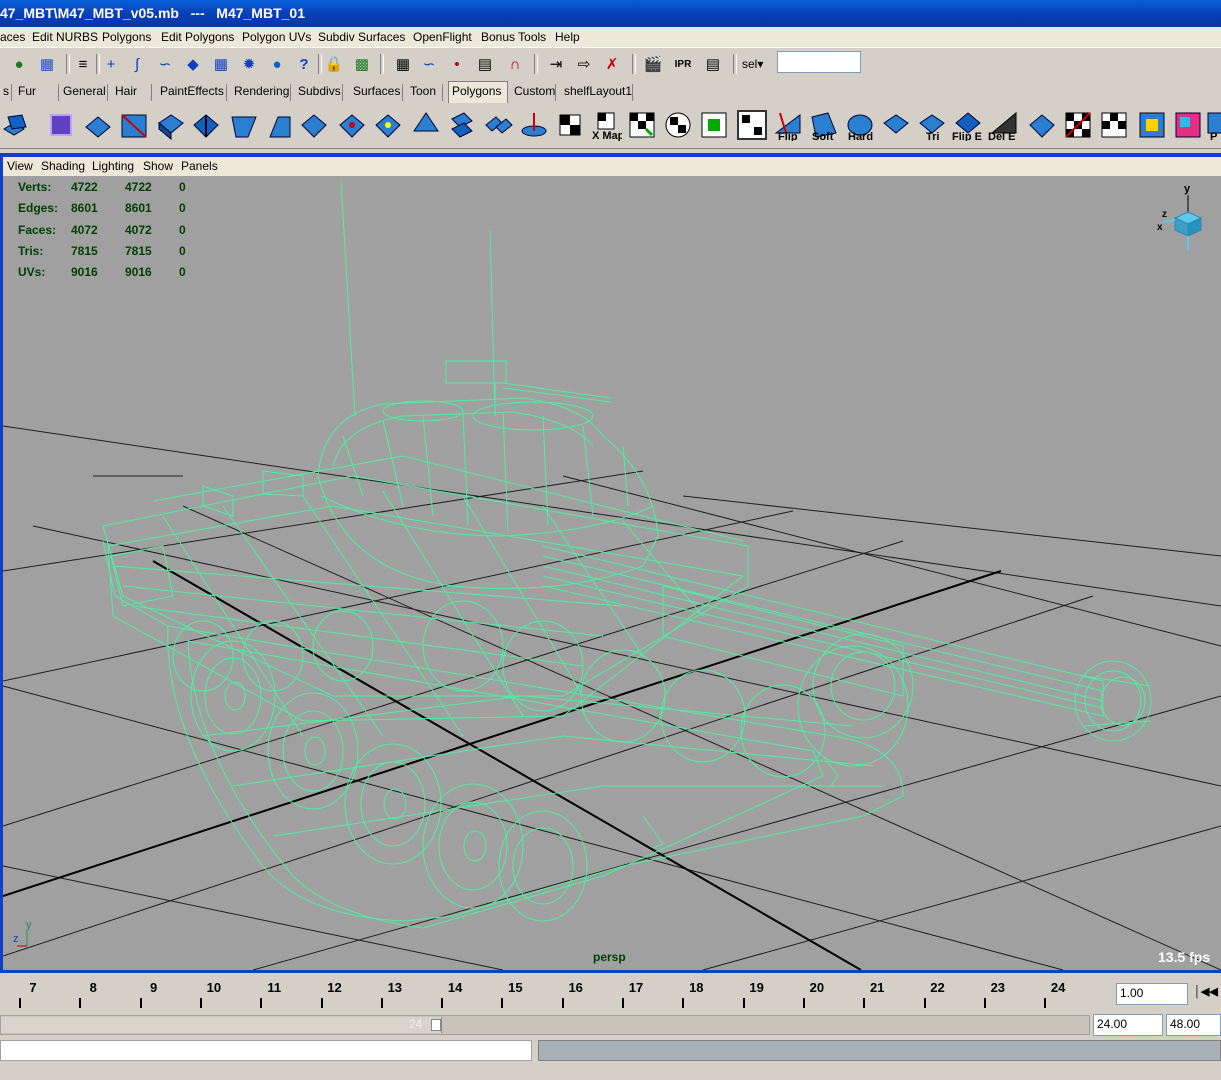 This screenshot has height=1080, width=1221. Describe the element at coordinates (19, 64) in the screenshot. I see `select-by-hierarchy-icon: ●` at that location.